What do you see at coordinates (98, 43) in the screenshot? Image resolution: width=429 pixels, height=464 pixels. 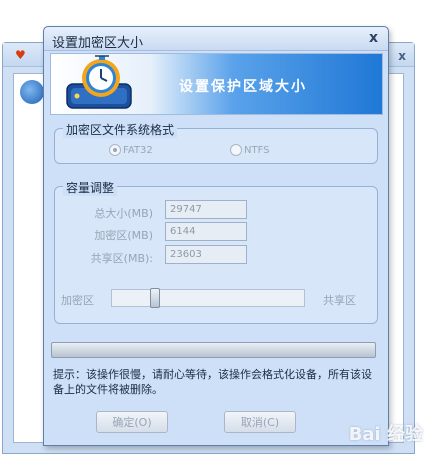 I see `dialog-title: 设置加密区大小` at bounding box center [98, 43].